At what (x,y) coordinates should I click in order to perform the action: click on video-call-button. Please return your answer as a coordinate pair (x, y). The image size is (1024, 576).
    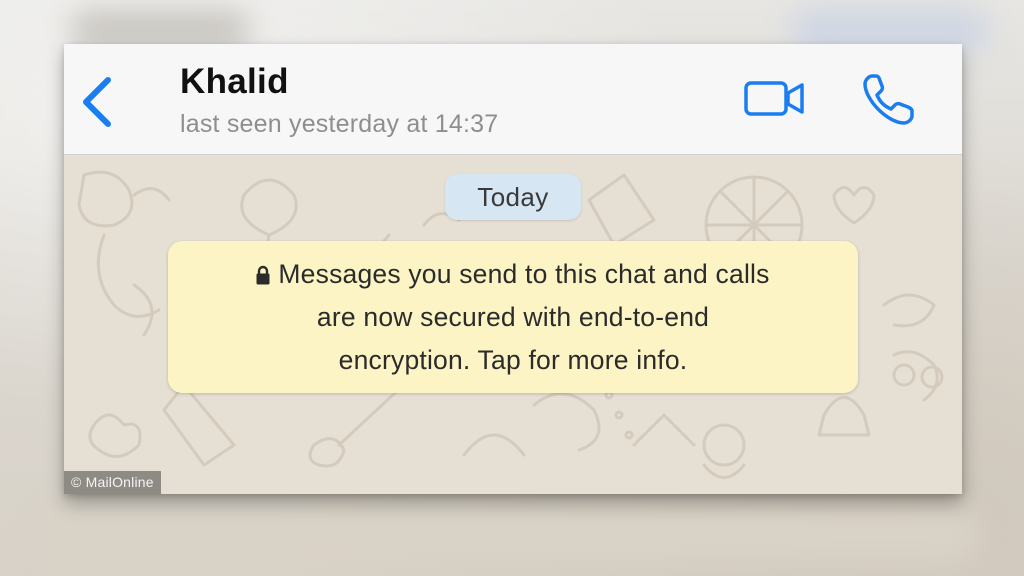
    Looking at the image, I should click on (775, 99).